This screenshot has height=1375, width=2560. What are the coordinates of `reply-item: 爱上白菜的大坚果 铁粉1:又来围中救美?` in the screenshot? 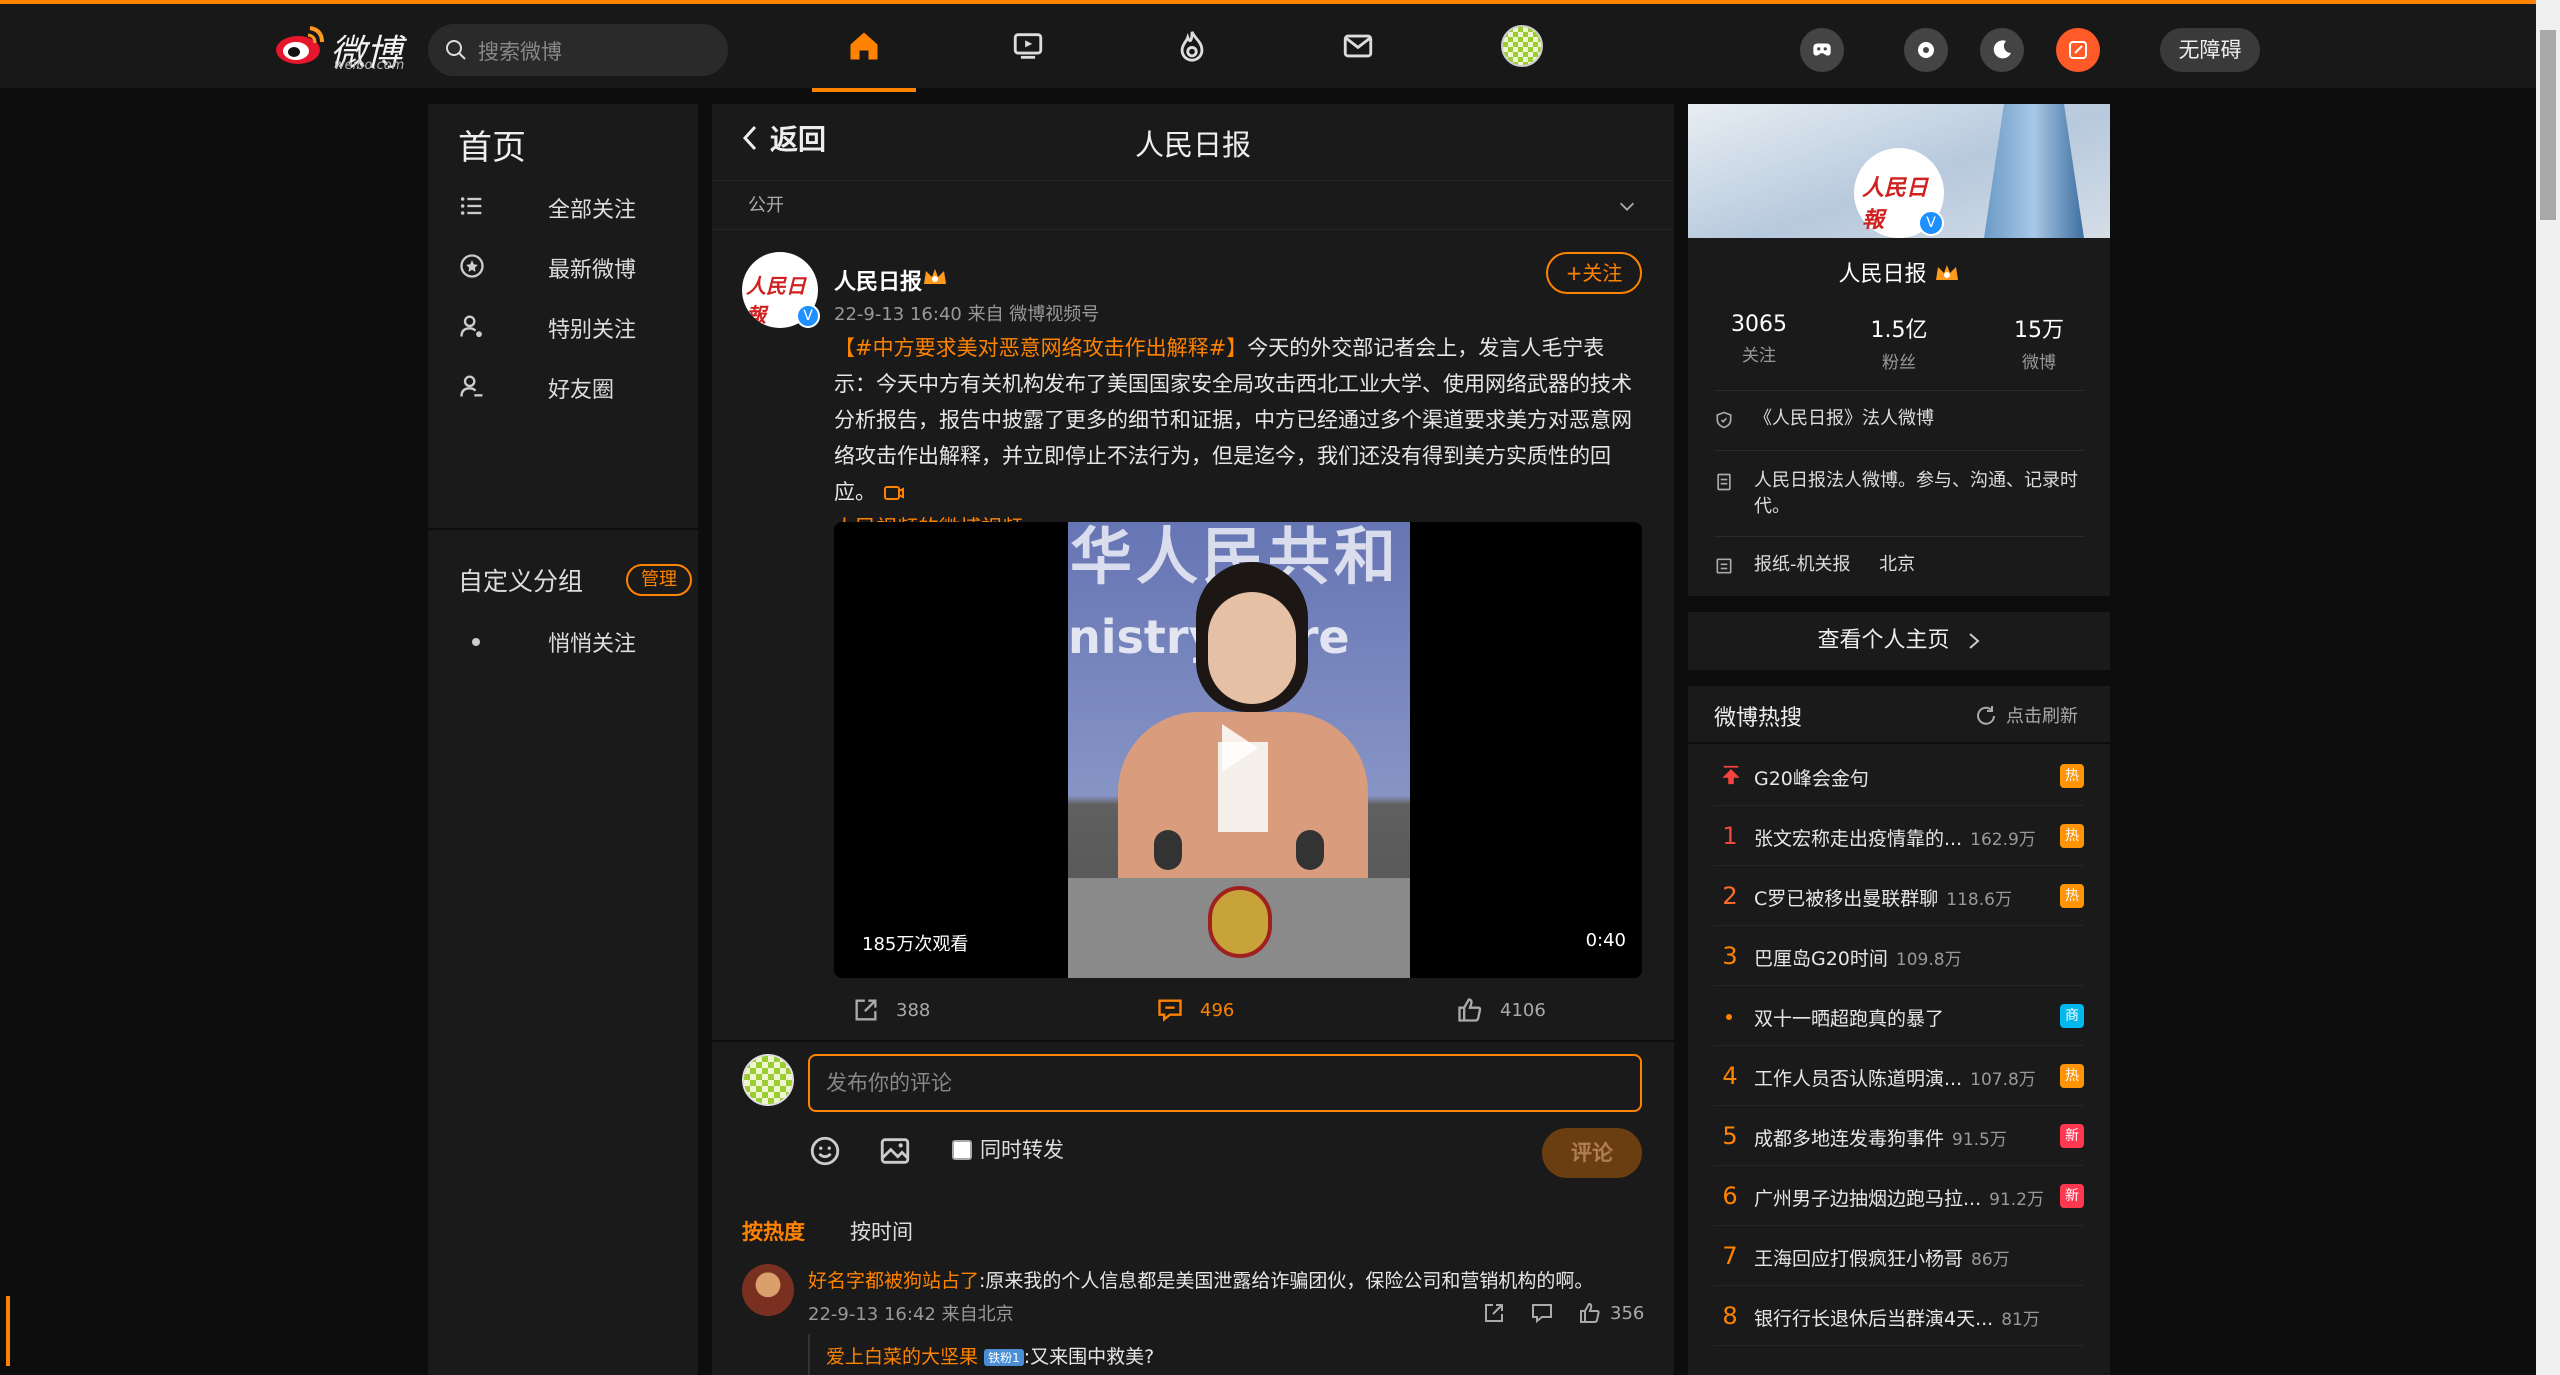 It's located at (990, 1355).